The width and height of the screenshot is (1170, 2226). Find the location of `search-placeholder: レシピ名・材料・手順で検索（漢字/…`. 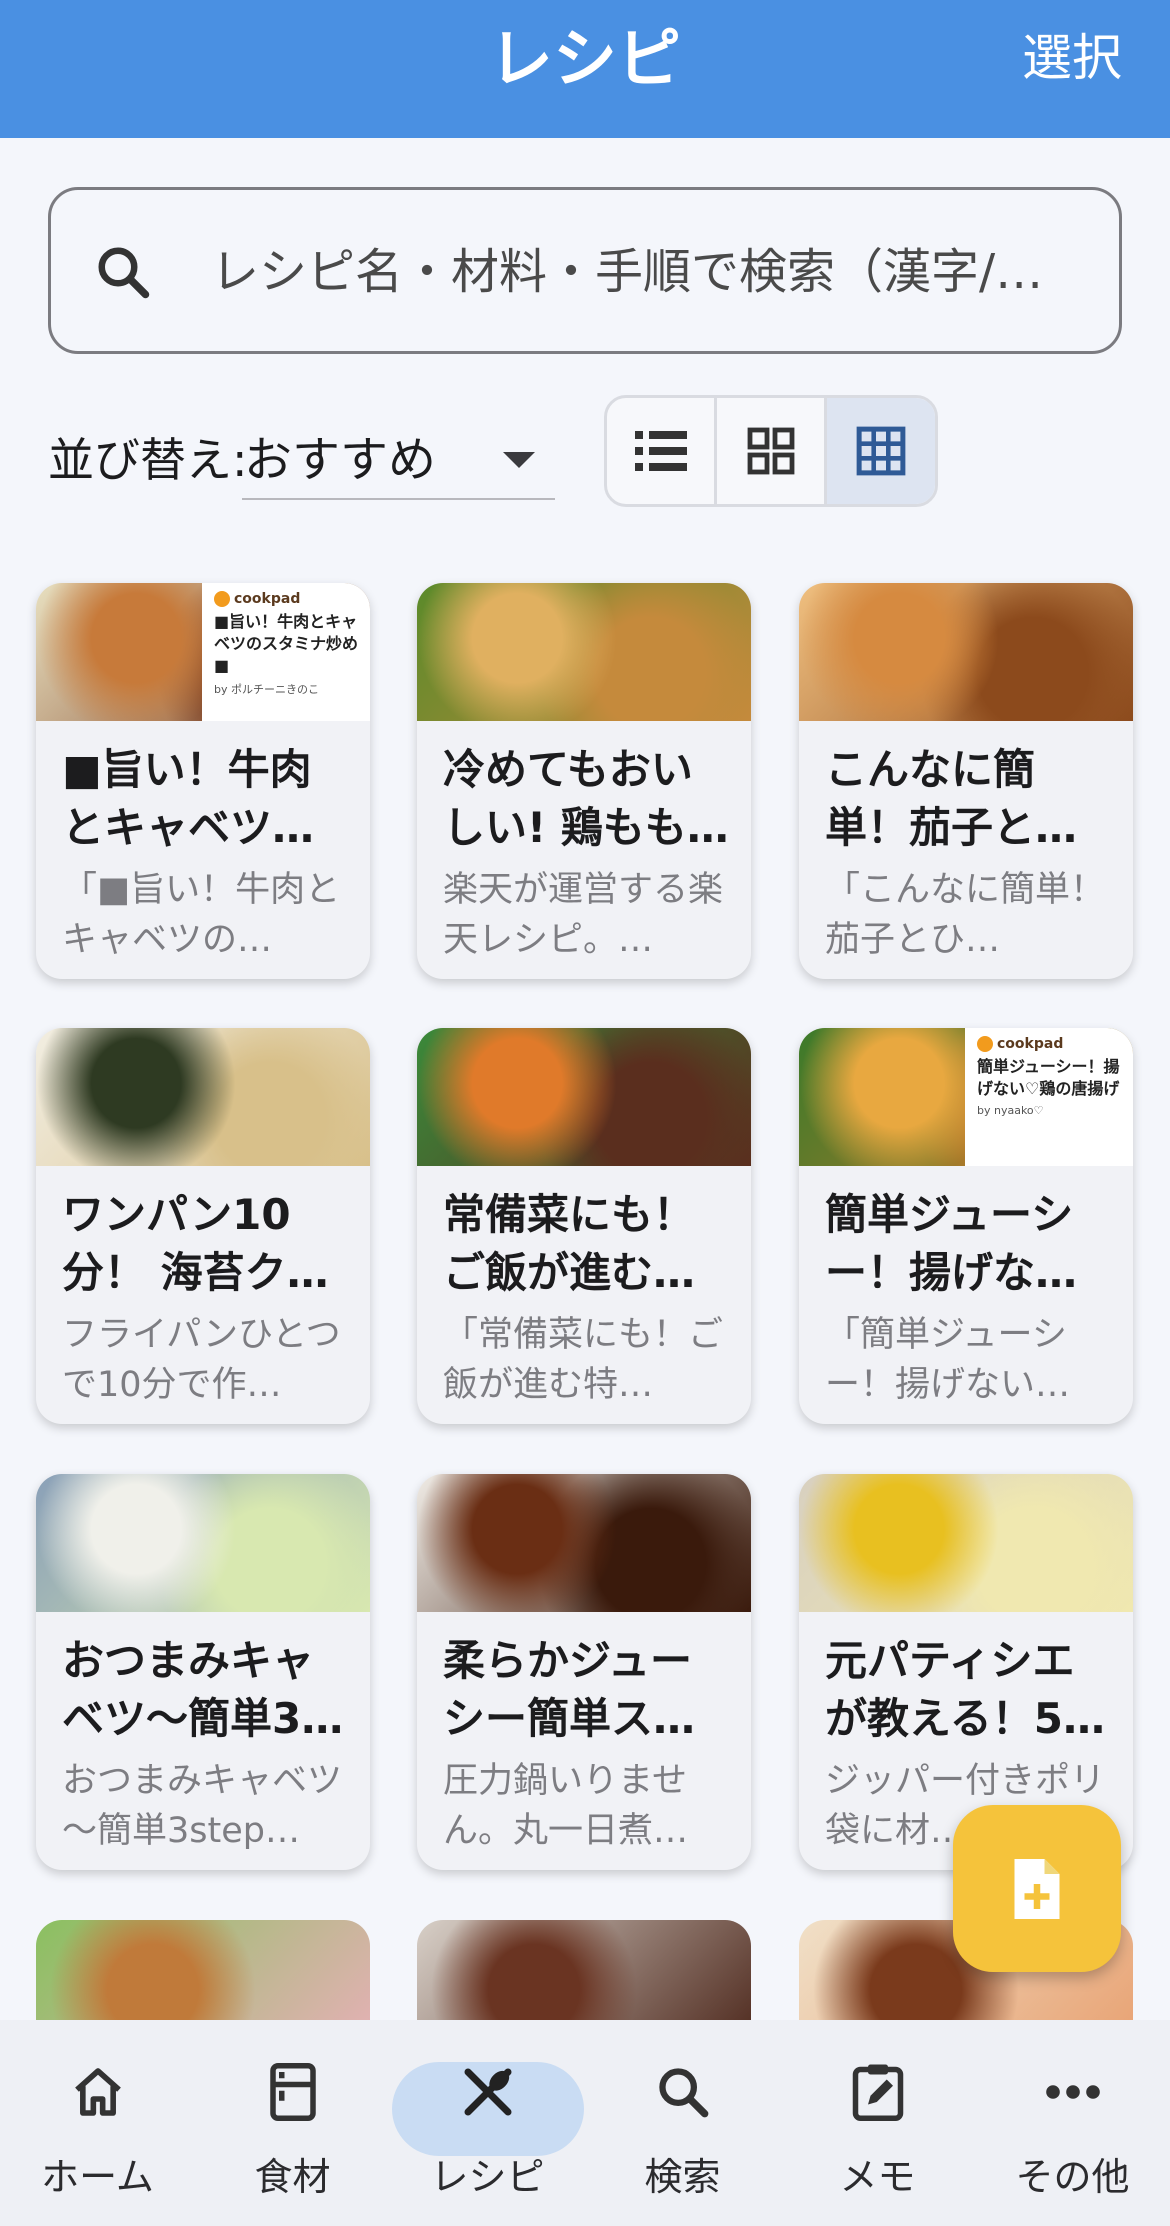

search-placeholder: レシピ名・材料・手順で検索（漢字/… is located at coordinates (627, 272).